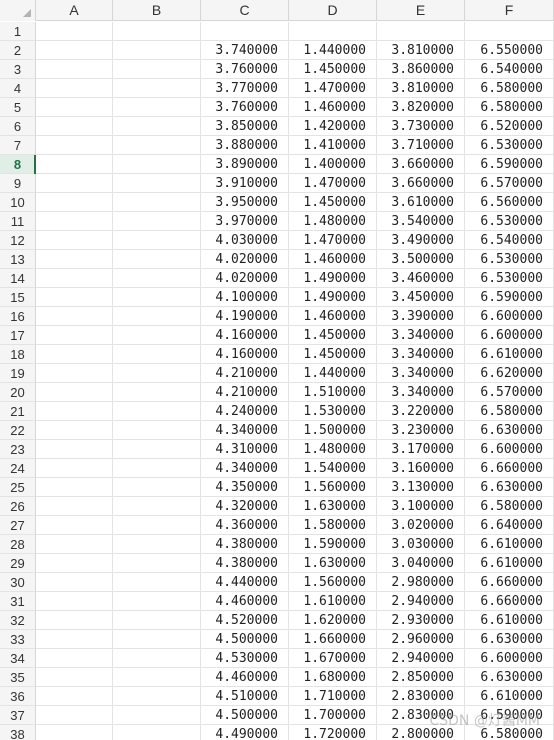  I want to click on row-header: 27, so click(18, 525).